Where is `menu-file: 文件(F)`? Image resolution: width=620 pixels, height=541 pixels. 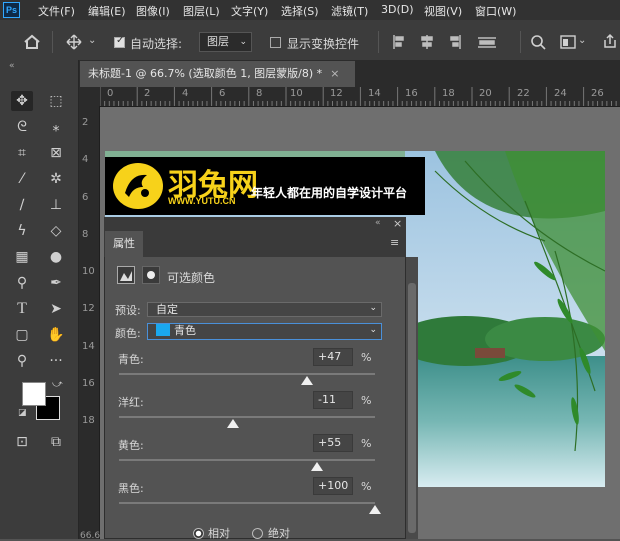
menu-file: 文件(F) is located at coordinates (56, 11).